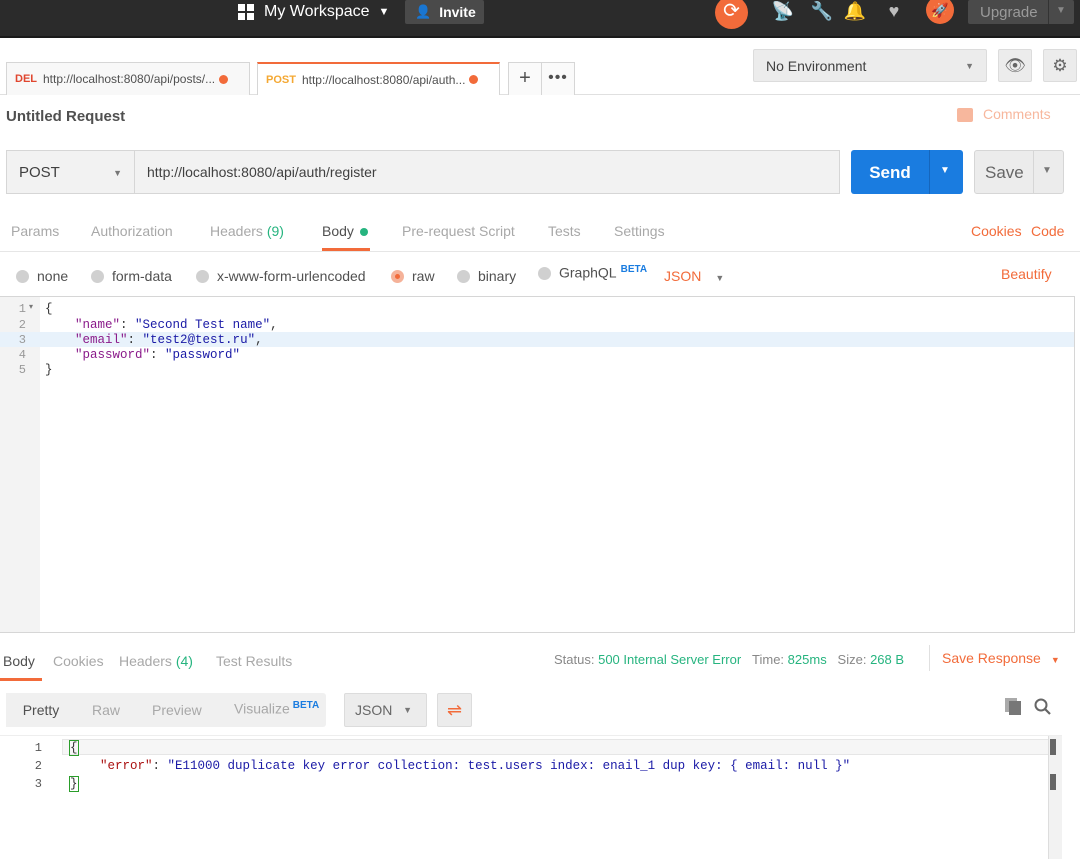 This screenshot has height=859, width=1080. What do you see at coordinates (852, 659) in the screenshot?
I see `size-label: Size:` at bounding box center [852, 659].